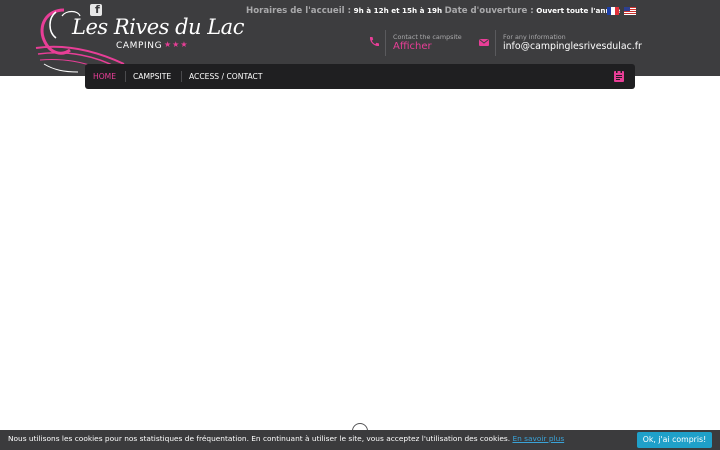 The height and width of the screenshot is (450, 720). I want to click on logo-stars: ★★★, so click(176, 44).